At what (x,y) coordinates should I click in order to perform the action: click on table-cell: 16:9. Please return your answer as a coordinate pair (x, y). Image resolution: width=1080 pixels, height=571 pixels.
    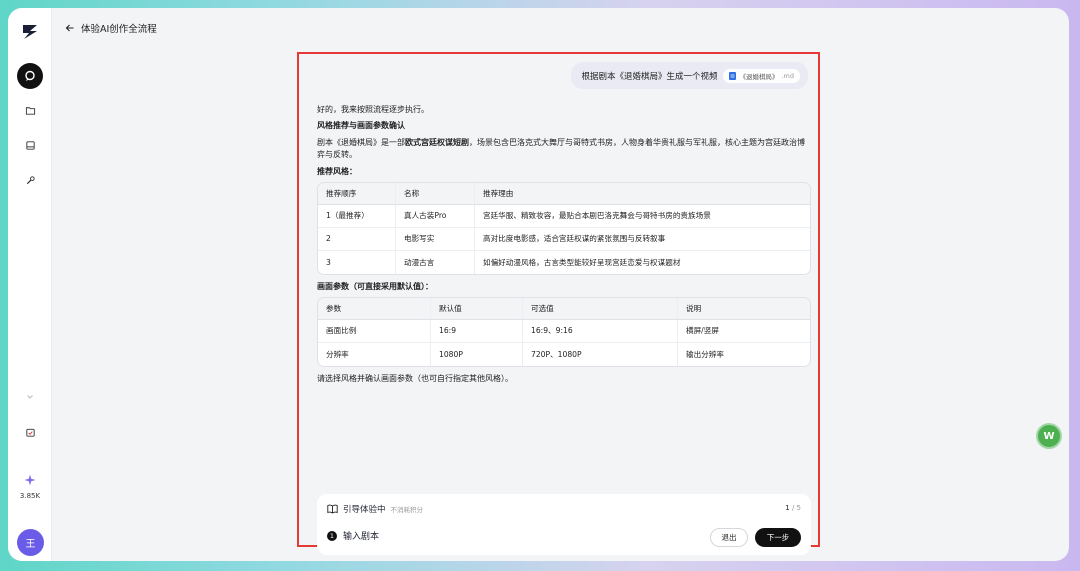
    Looking at the image, I should click on (476, 332).